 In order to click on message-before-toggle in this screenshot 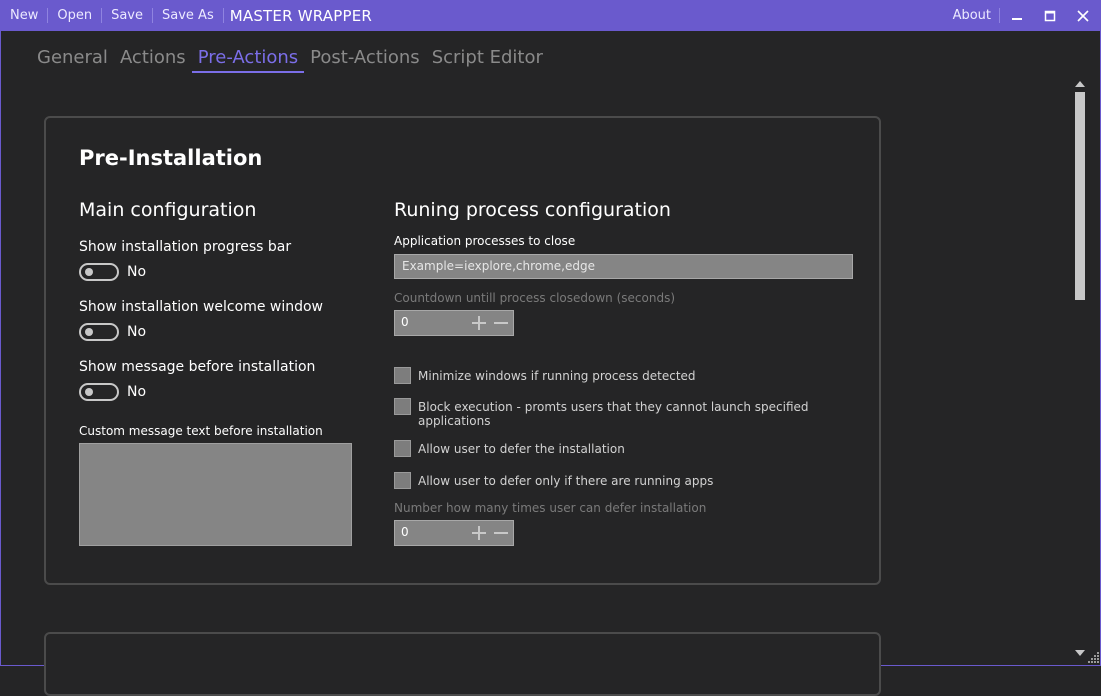, I will do `click(99, 392)`.